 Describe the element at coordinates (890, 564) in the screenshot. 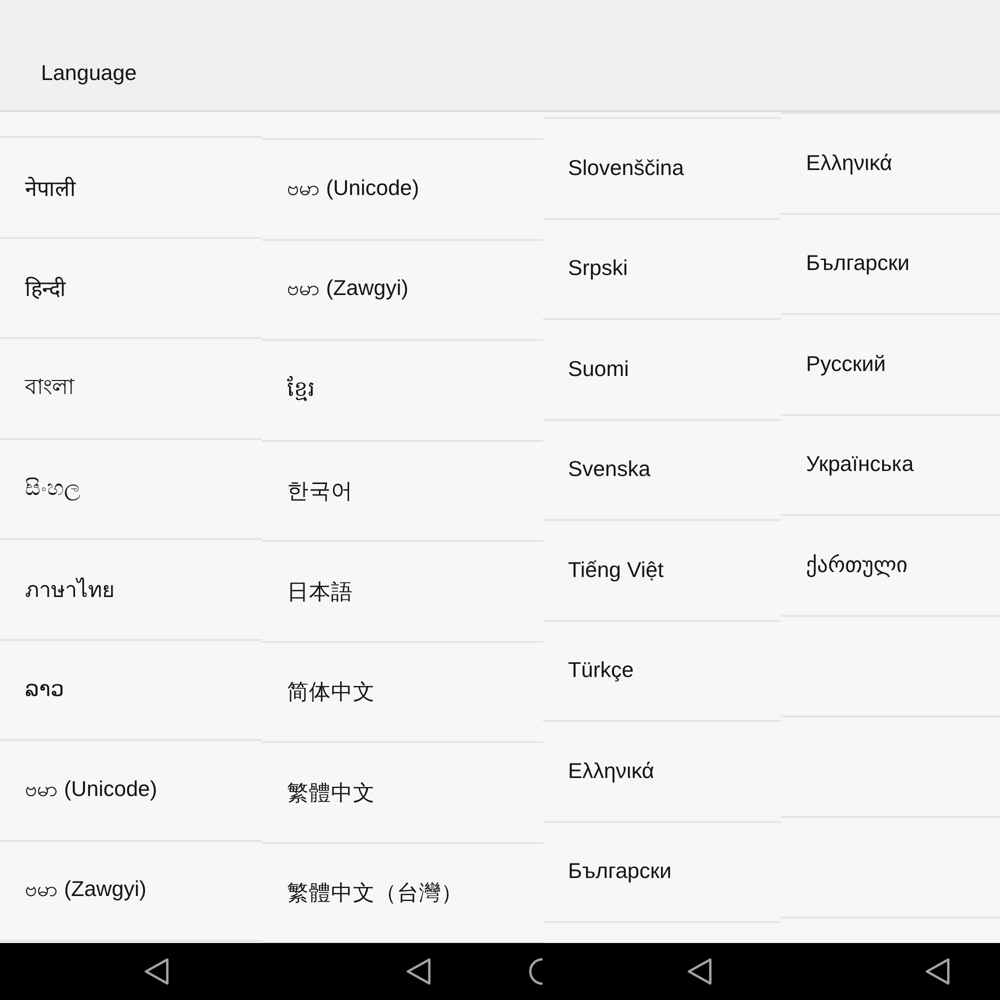

I see `language-option: ქართული` at that location.